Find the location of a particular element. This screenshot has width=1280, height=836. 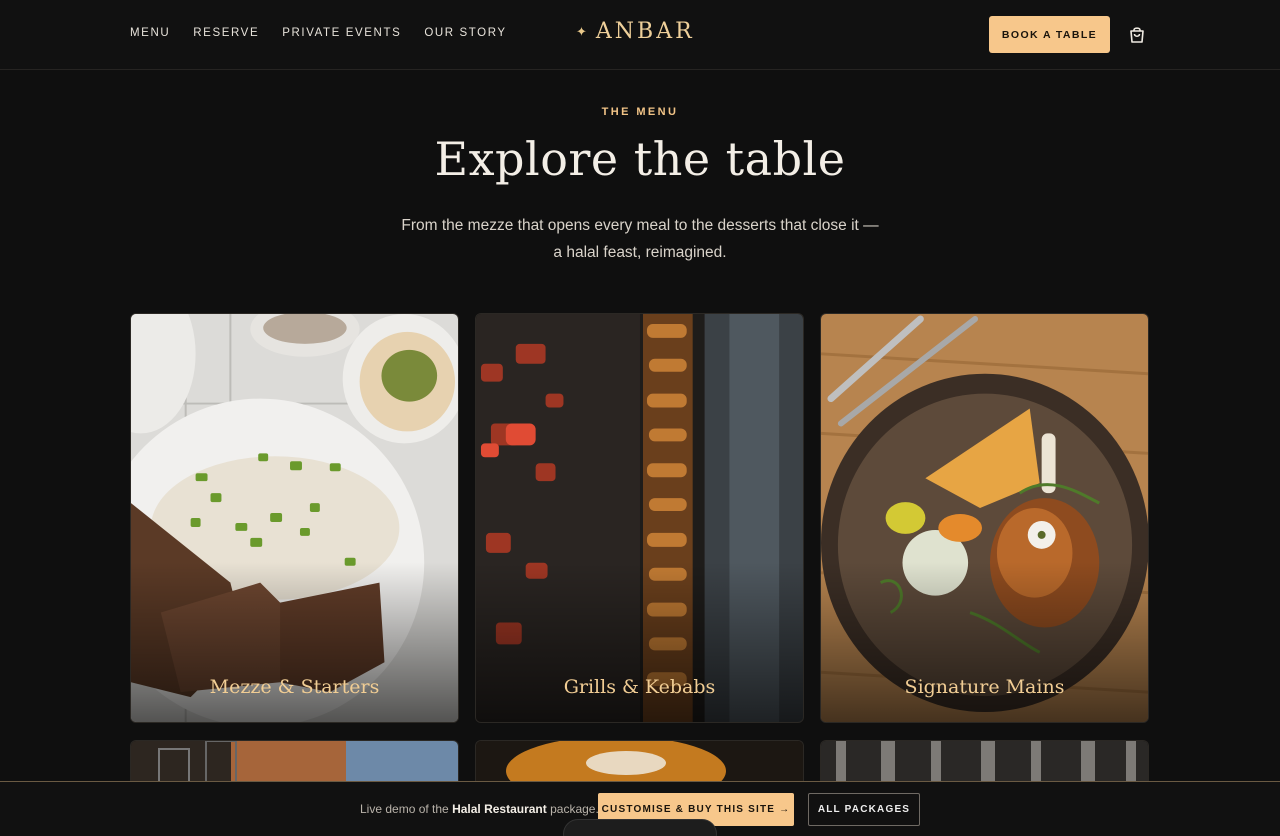

category-label: Grills & Kebabs is located at coordinates (639, 687).